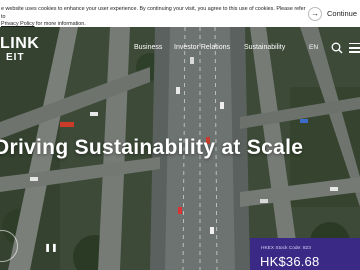  I want to click on stock-price-card: HKEX Stock Code: 823 HK$36.68, so click(305, 254).